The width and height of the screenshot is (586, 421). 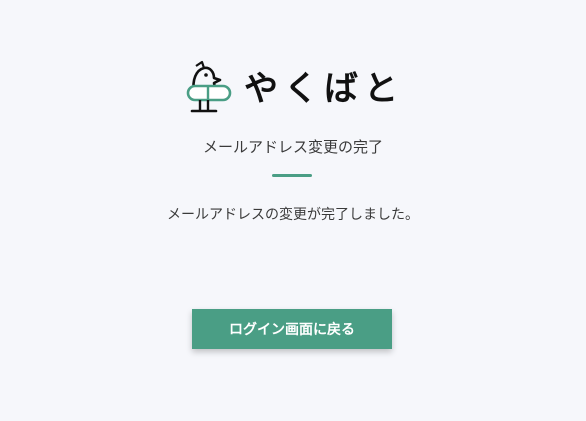 I want to click on completion-message: メールアドレスの変更が完了しました。, so click(x=293, y=215).